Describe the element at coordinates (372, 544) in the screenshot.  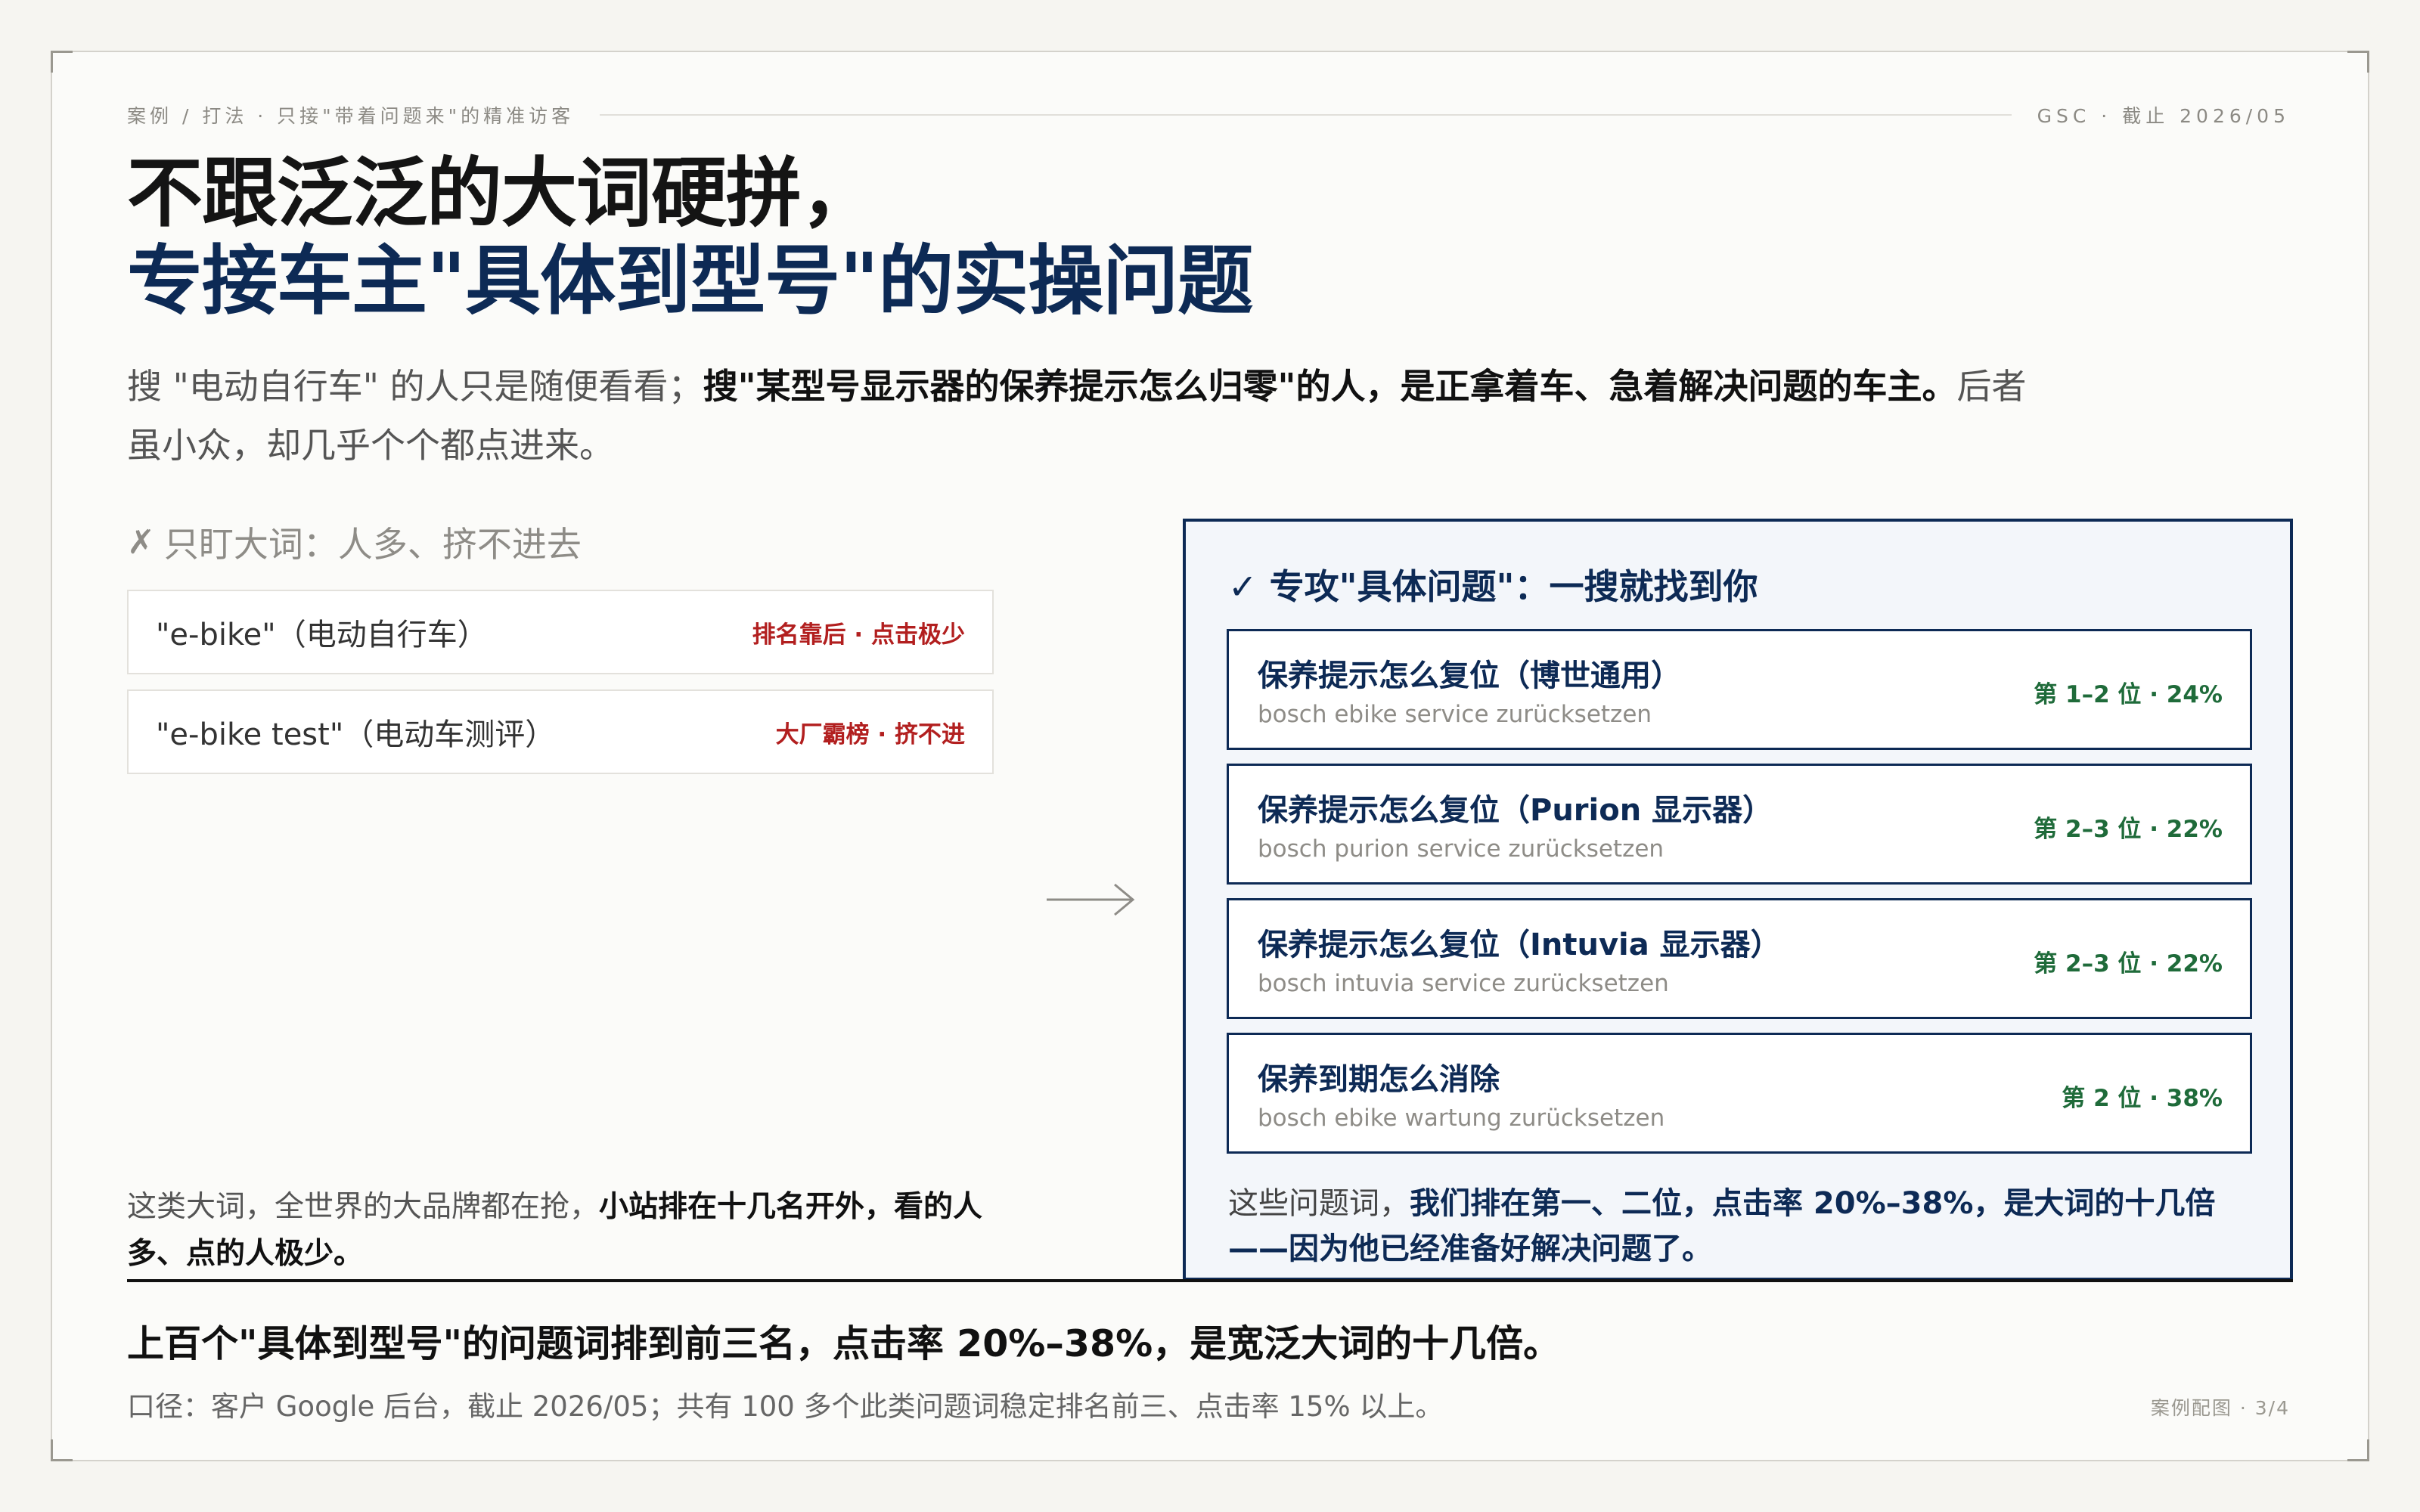
I see `broad-keywords-heading-text: 只盯大词：人多、挤不进去` at that location.